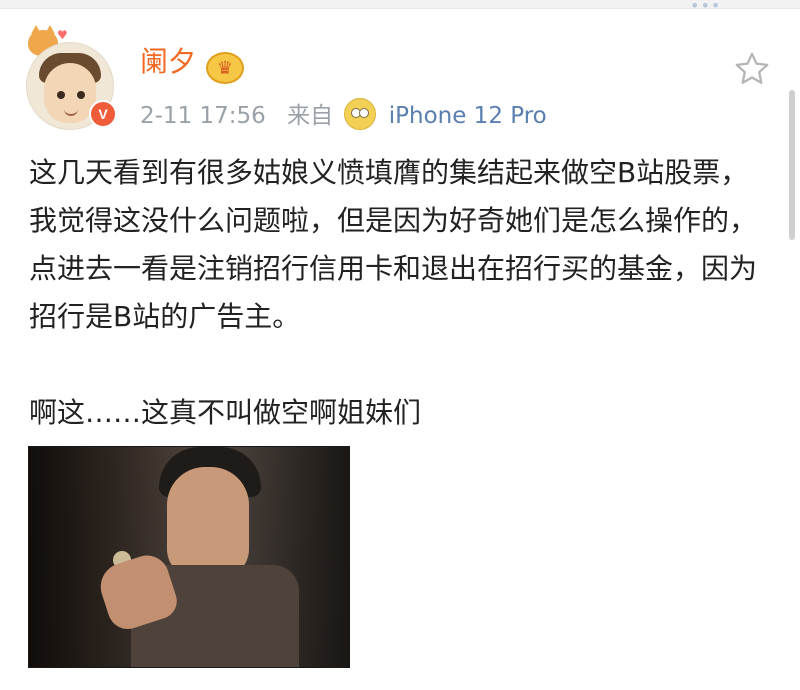 The height and width of the screenshot is (690, 800). What do you see at coordinates (225, 412) in the screenshot?
I see `post-text-paragraph-2: 啊这……这真不叫做空啊姐妹们` at bounding box center [225, 412].